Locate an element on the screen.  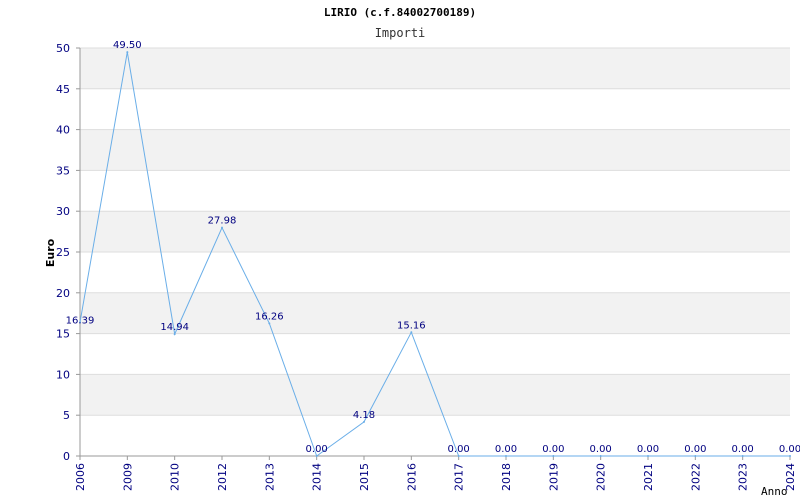
y-tick-label: 5 is located at coordinates (66, 415).